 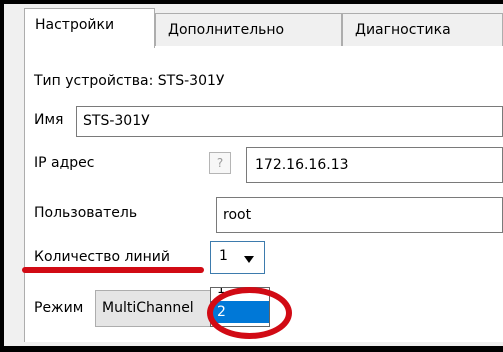 What do you see at coordinates (249, 313) in the screenshot?
I see `annotation-circle` at bounding box center [249, 313].